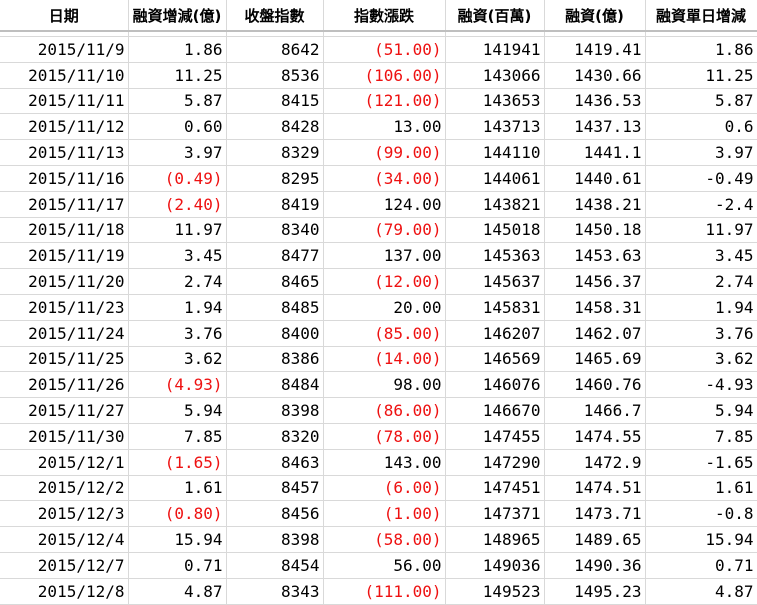 This screenshot has height=605, width=757. I want to click on cell-close-index: 8340, so click(275, 230).